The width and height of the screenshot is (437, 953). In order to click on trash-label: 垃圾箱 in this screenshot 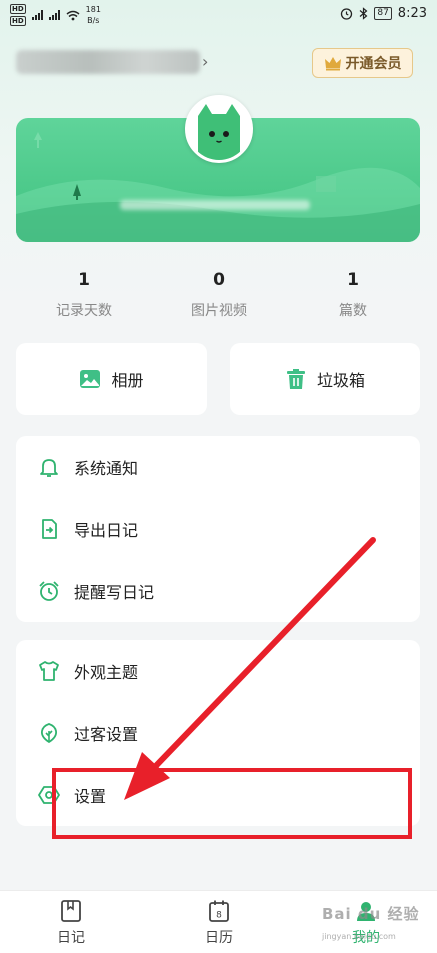, I will do `click(340, 380)`.